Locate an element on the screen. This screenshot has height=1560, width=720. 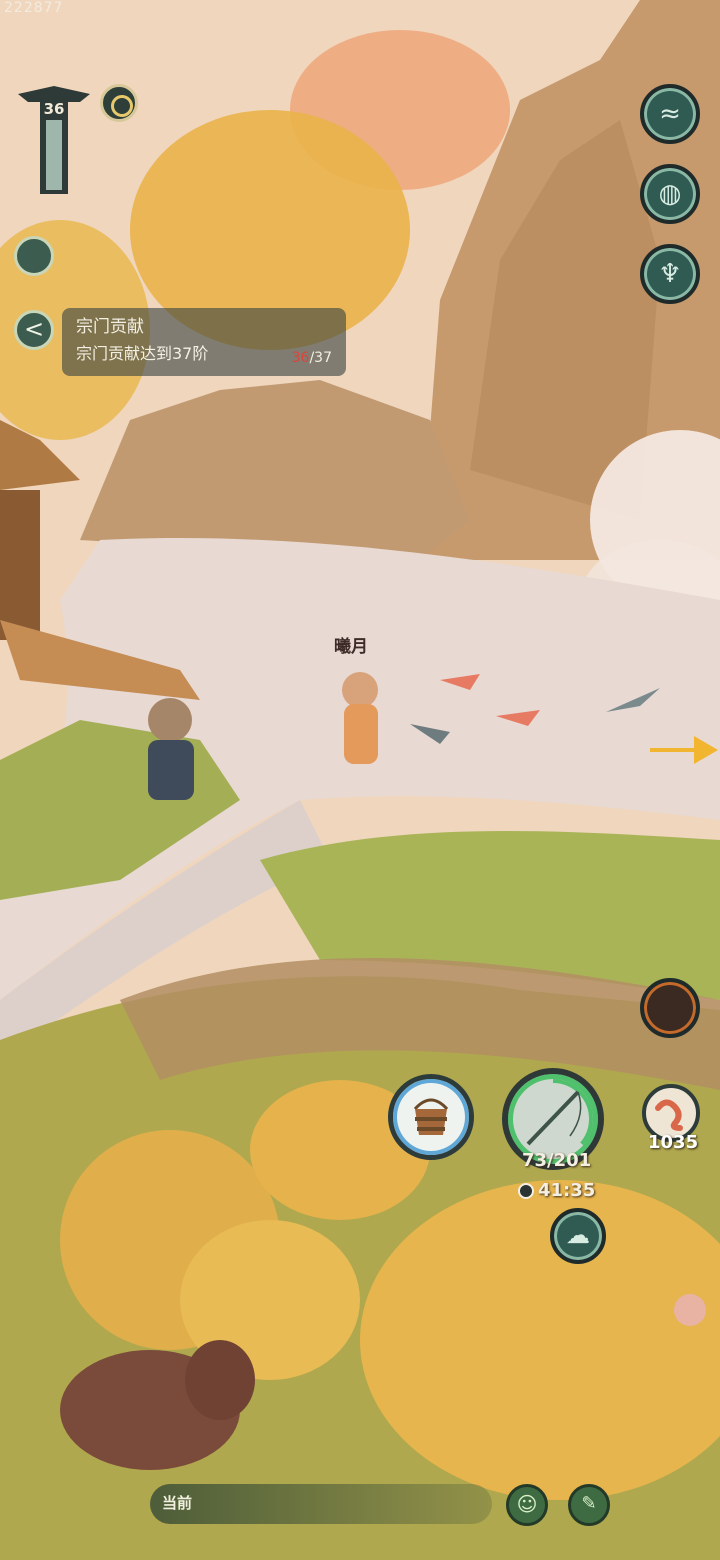
emoji-button: ☺ is located at coordinates (527, 1505).